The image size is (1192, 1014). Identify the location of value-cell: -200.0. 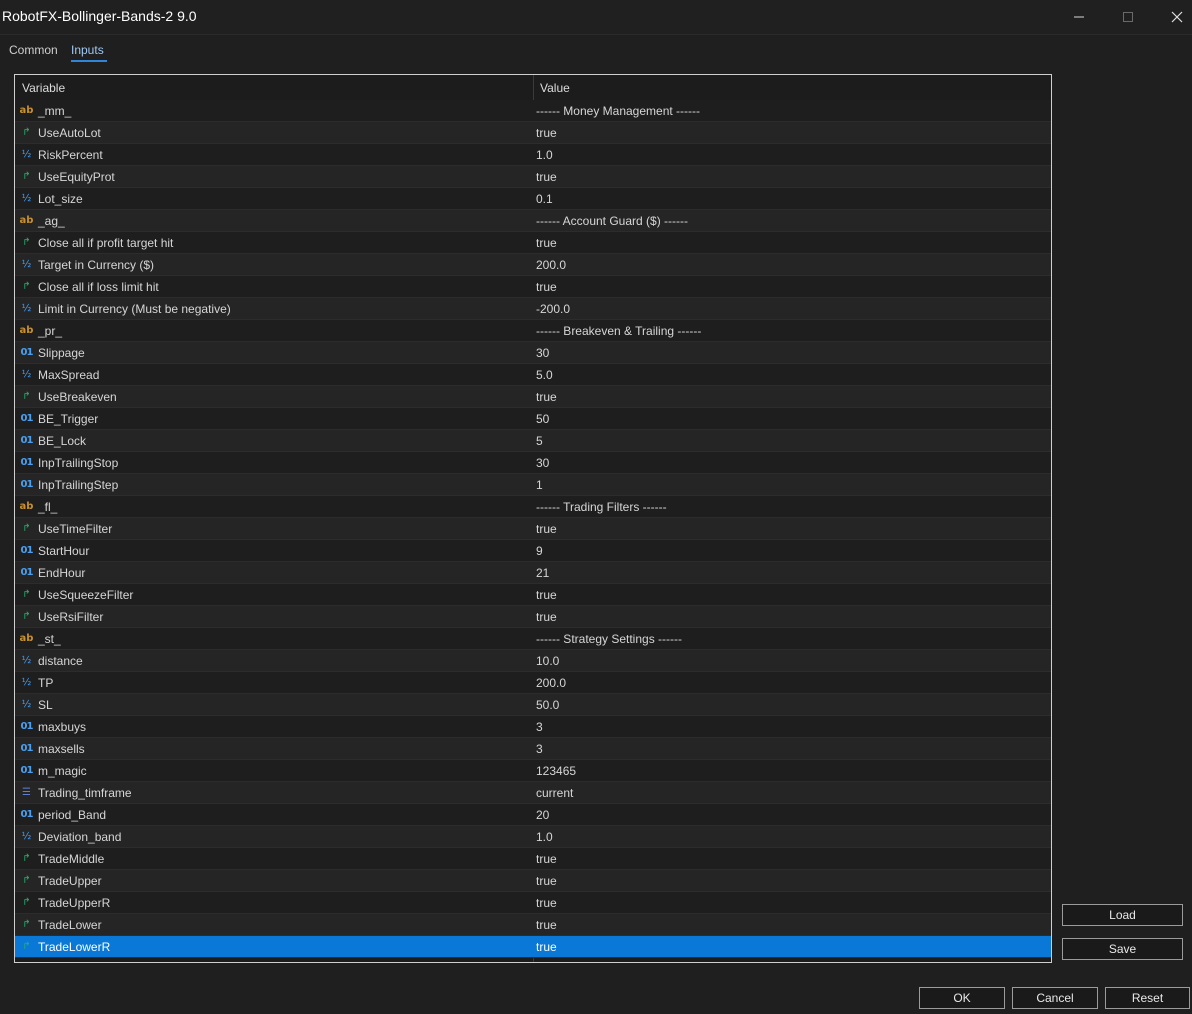
(553, 309).